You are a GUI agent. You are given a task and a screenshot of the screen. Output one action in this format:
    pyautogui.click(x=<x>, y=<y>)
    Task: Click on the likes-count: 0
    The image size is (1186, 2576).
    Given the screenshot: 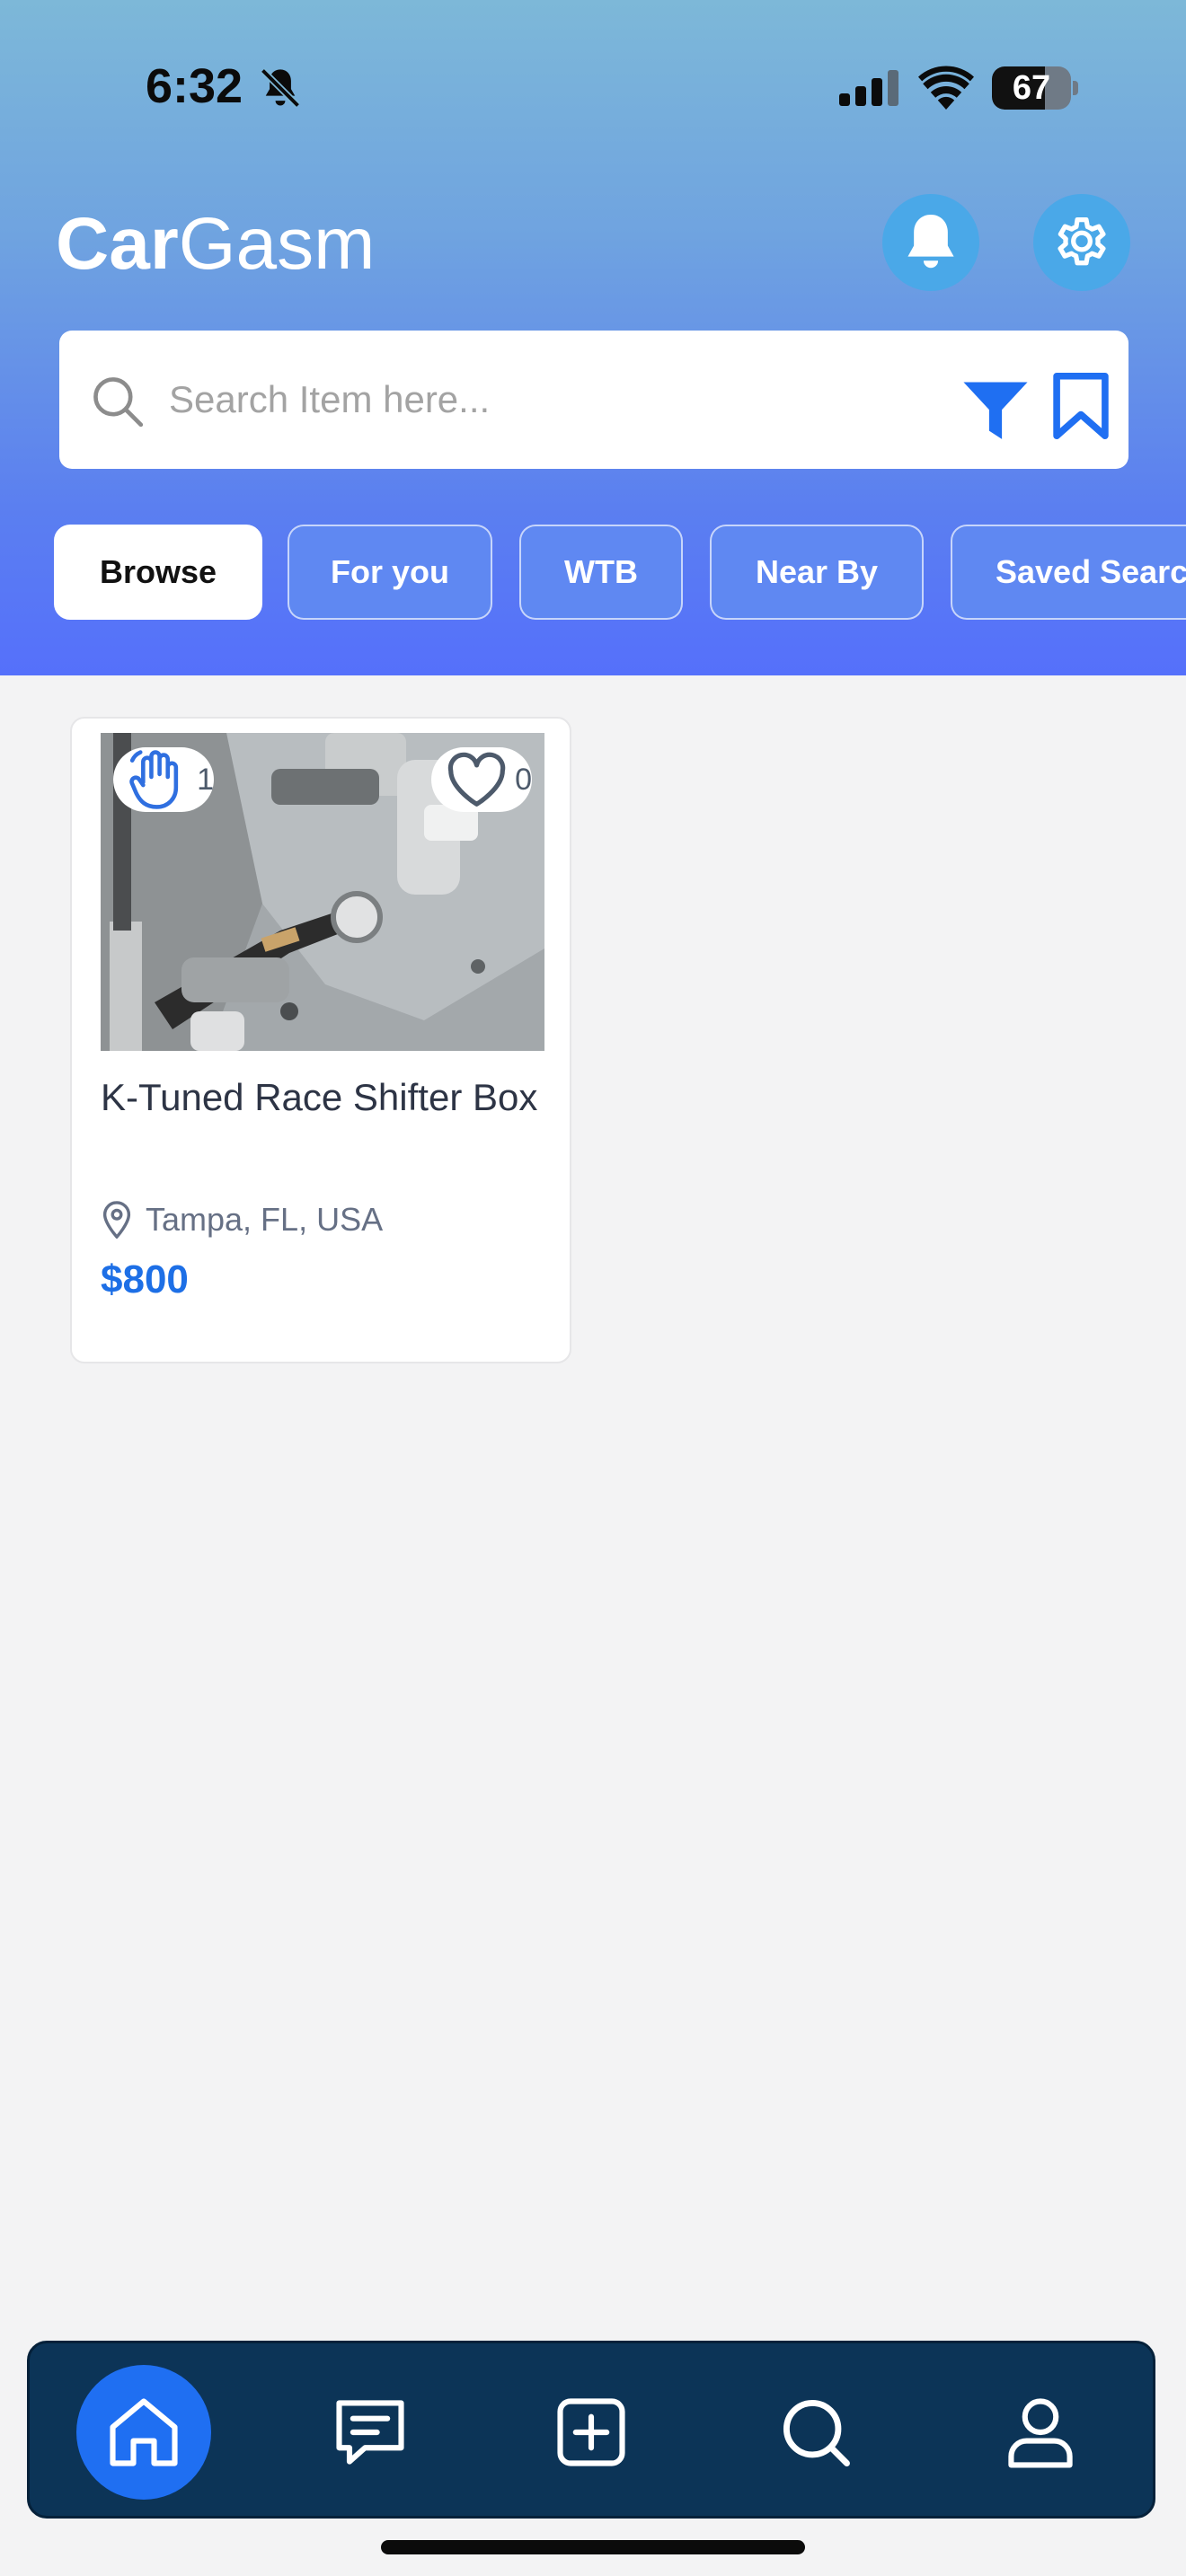 What is the action you would take?
    pyautogui.click(x=523, y=779)
    